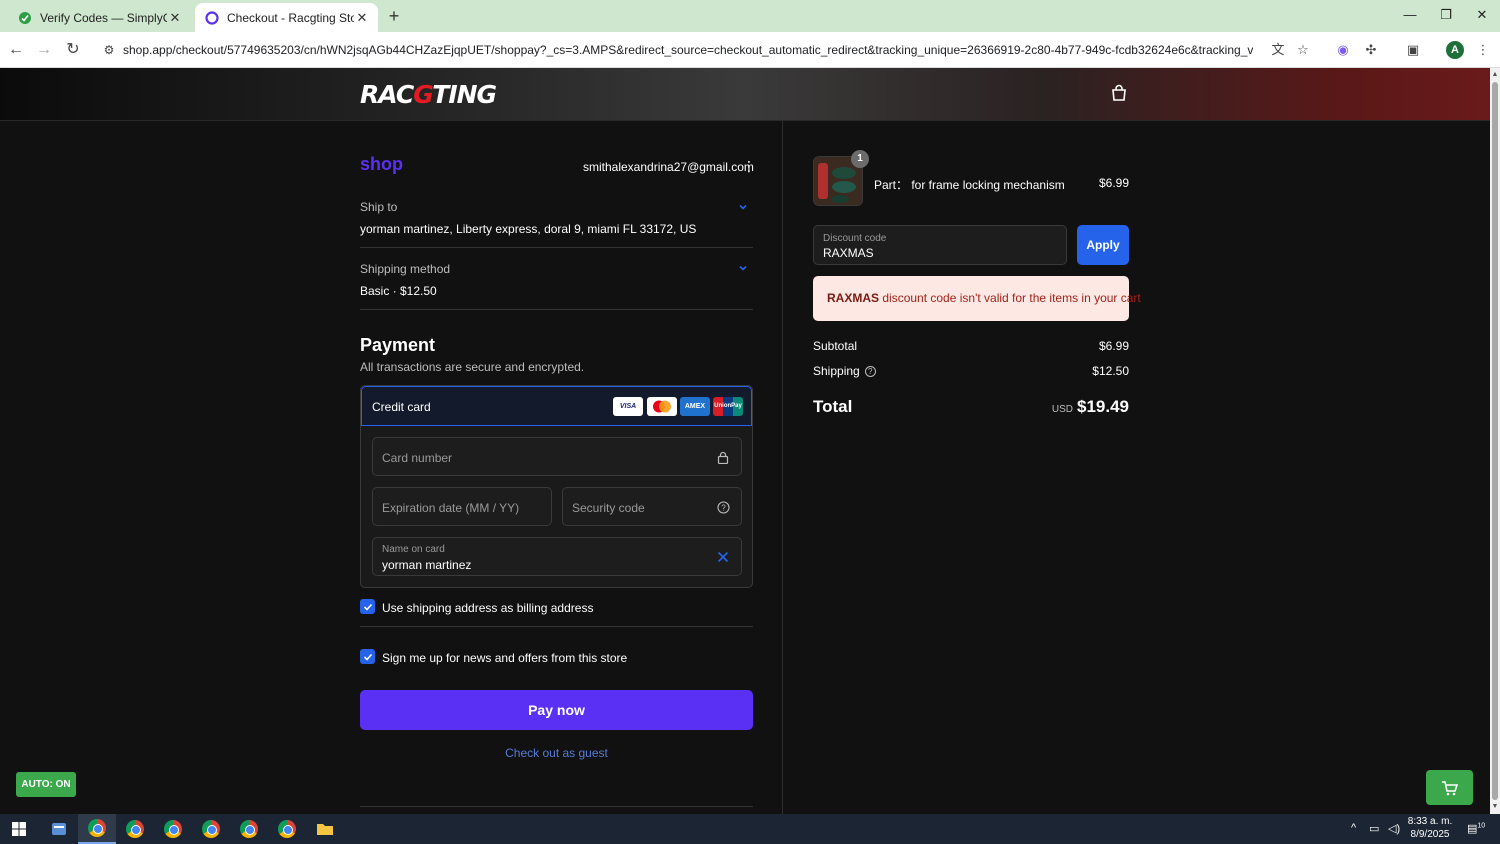 This screenshot has height=844, width=1500. I want to click on tab-simplycodes: Verify Codes — SimplyCodes ✕, so click(99, 17).